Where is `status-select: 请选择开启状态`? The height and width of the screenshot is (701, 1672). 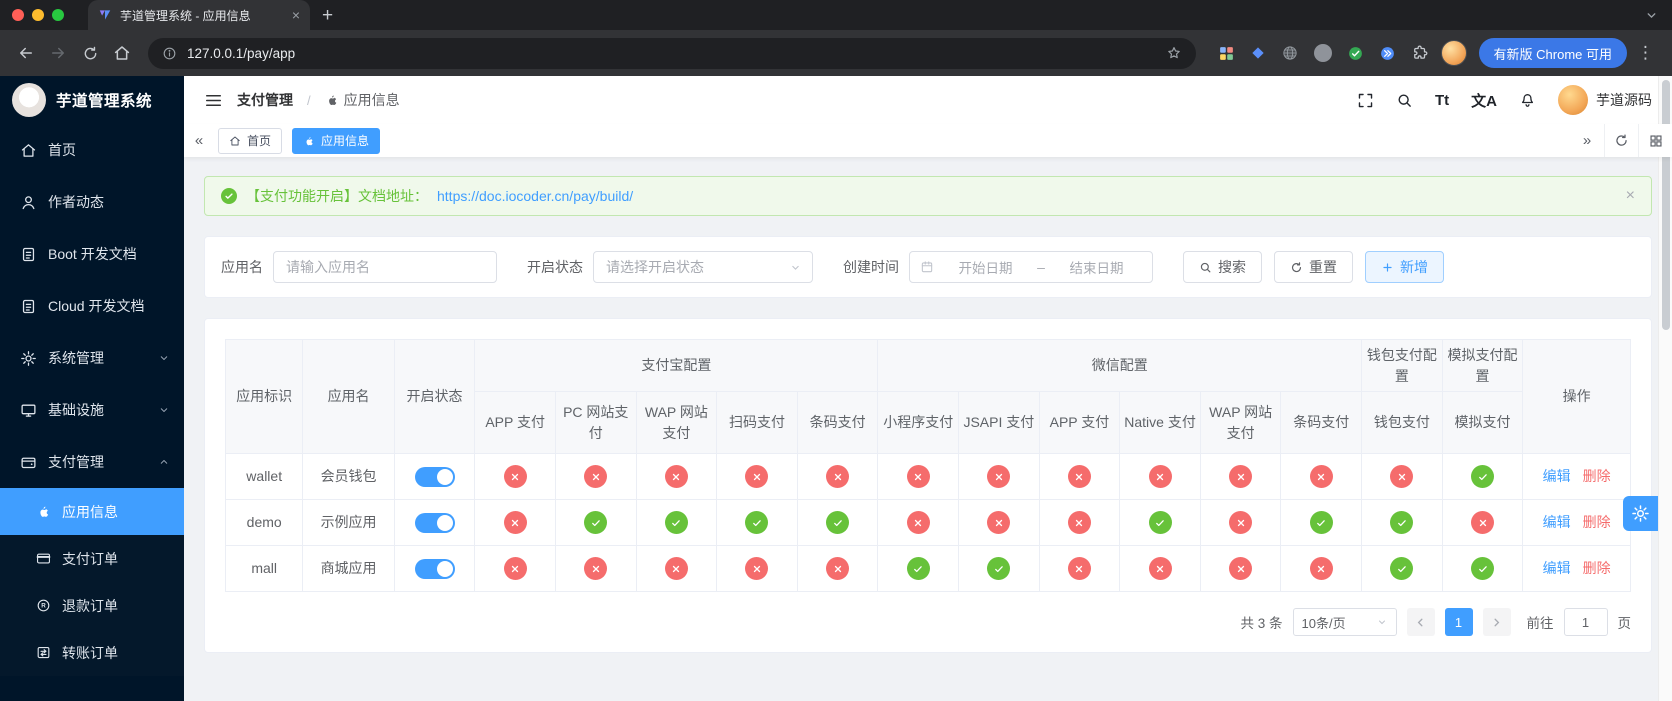
status-select: 请选择开启状态 is located at coordinates (703, 267).